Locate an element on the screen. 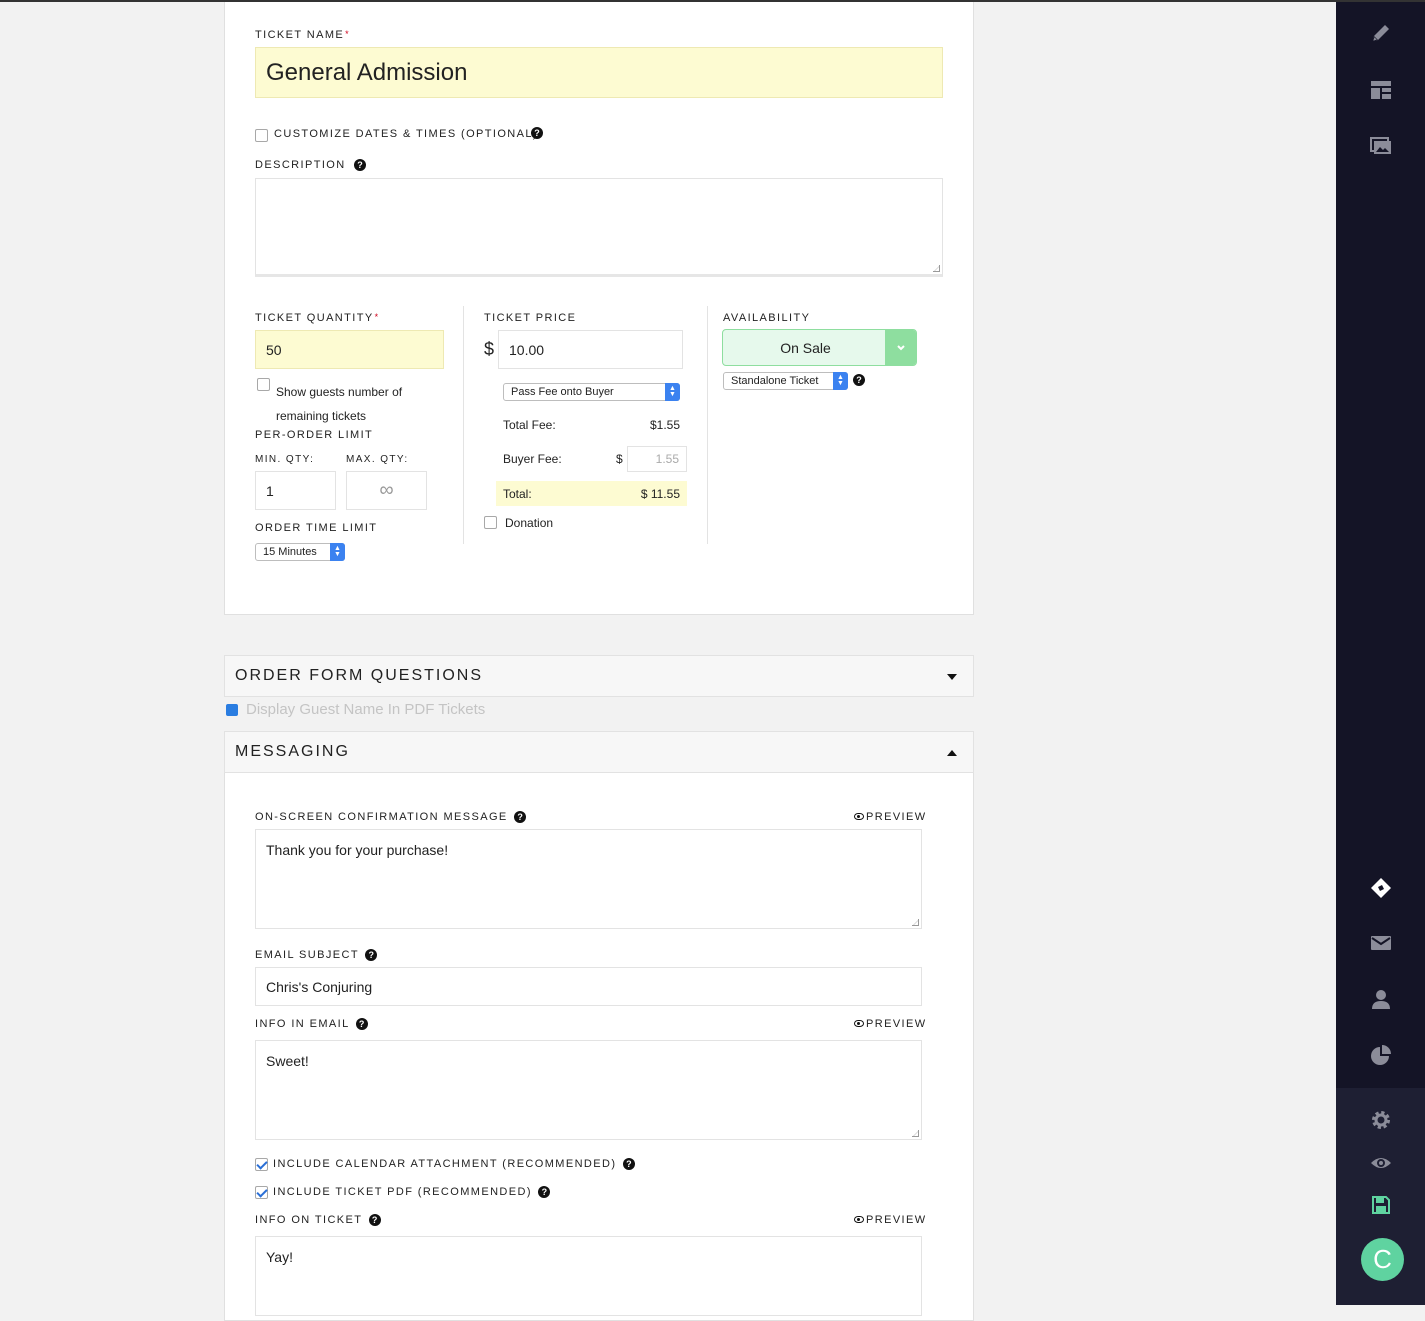  email-subject-help-icon: ? is located at coordinates (371, 955).